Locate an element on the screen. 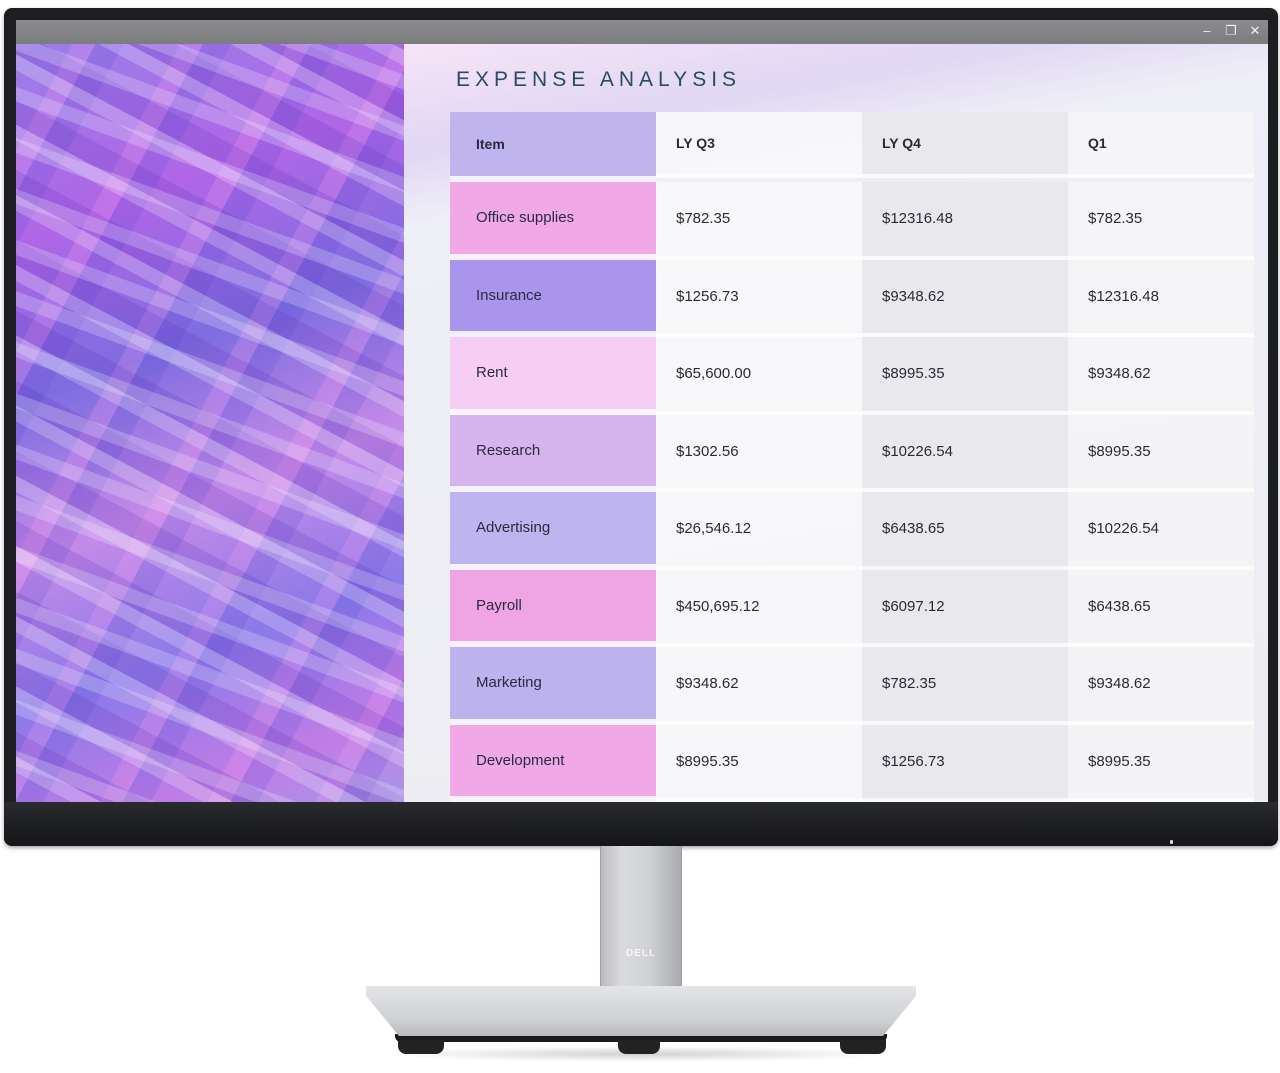  table-row: Office supplies $782.35 $12316.48 $782.35 is located at coordinates (852, 221).